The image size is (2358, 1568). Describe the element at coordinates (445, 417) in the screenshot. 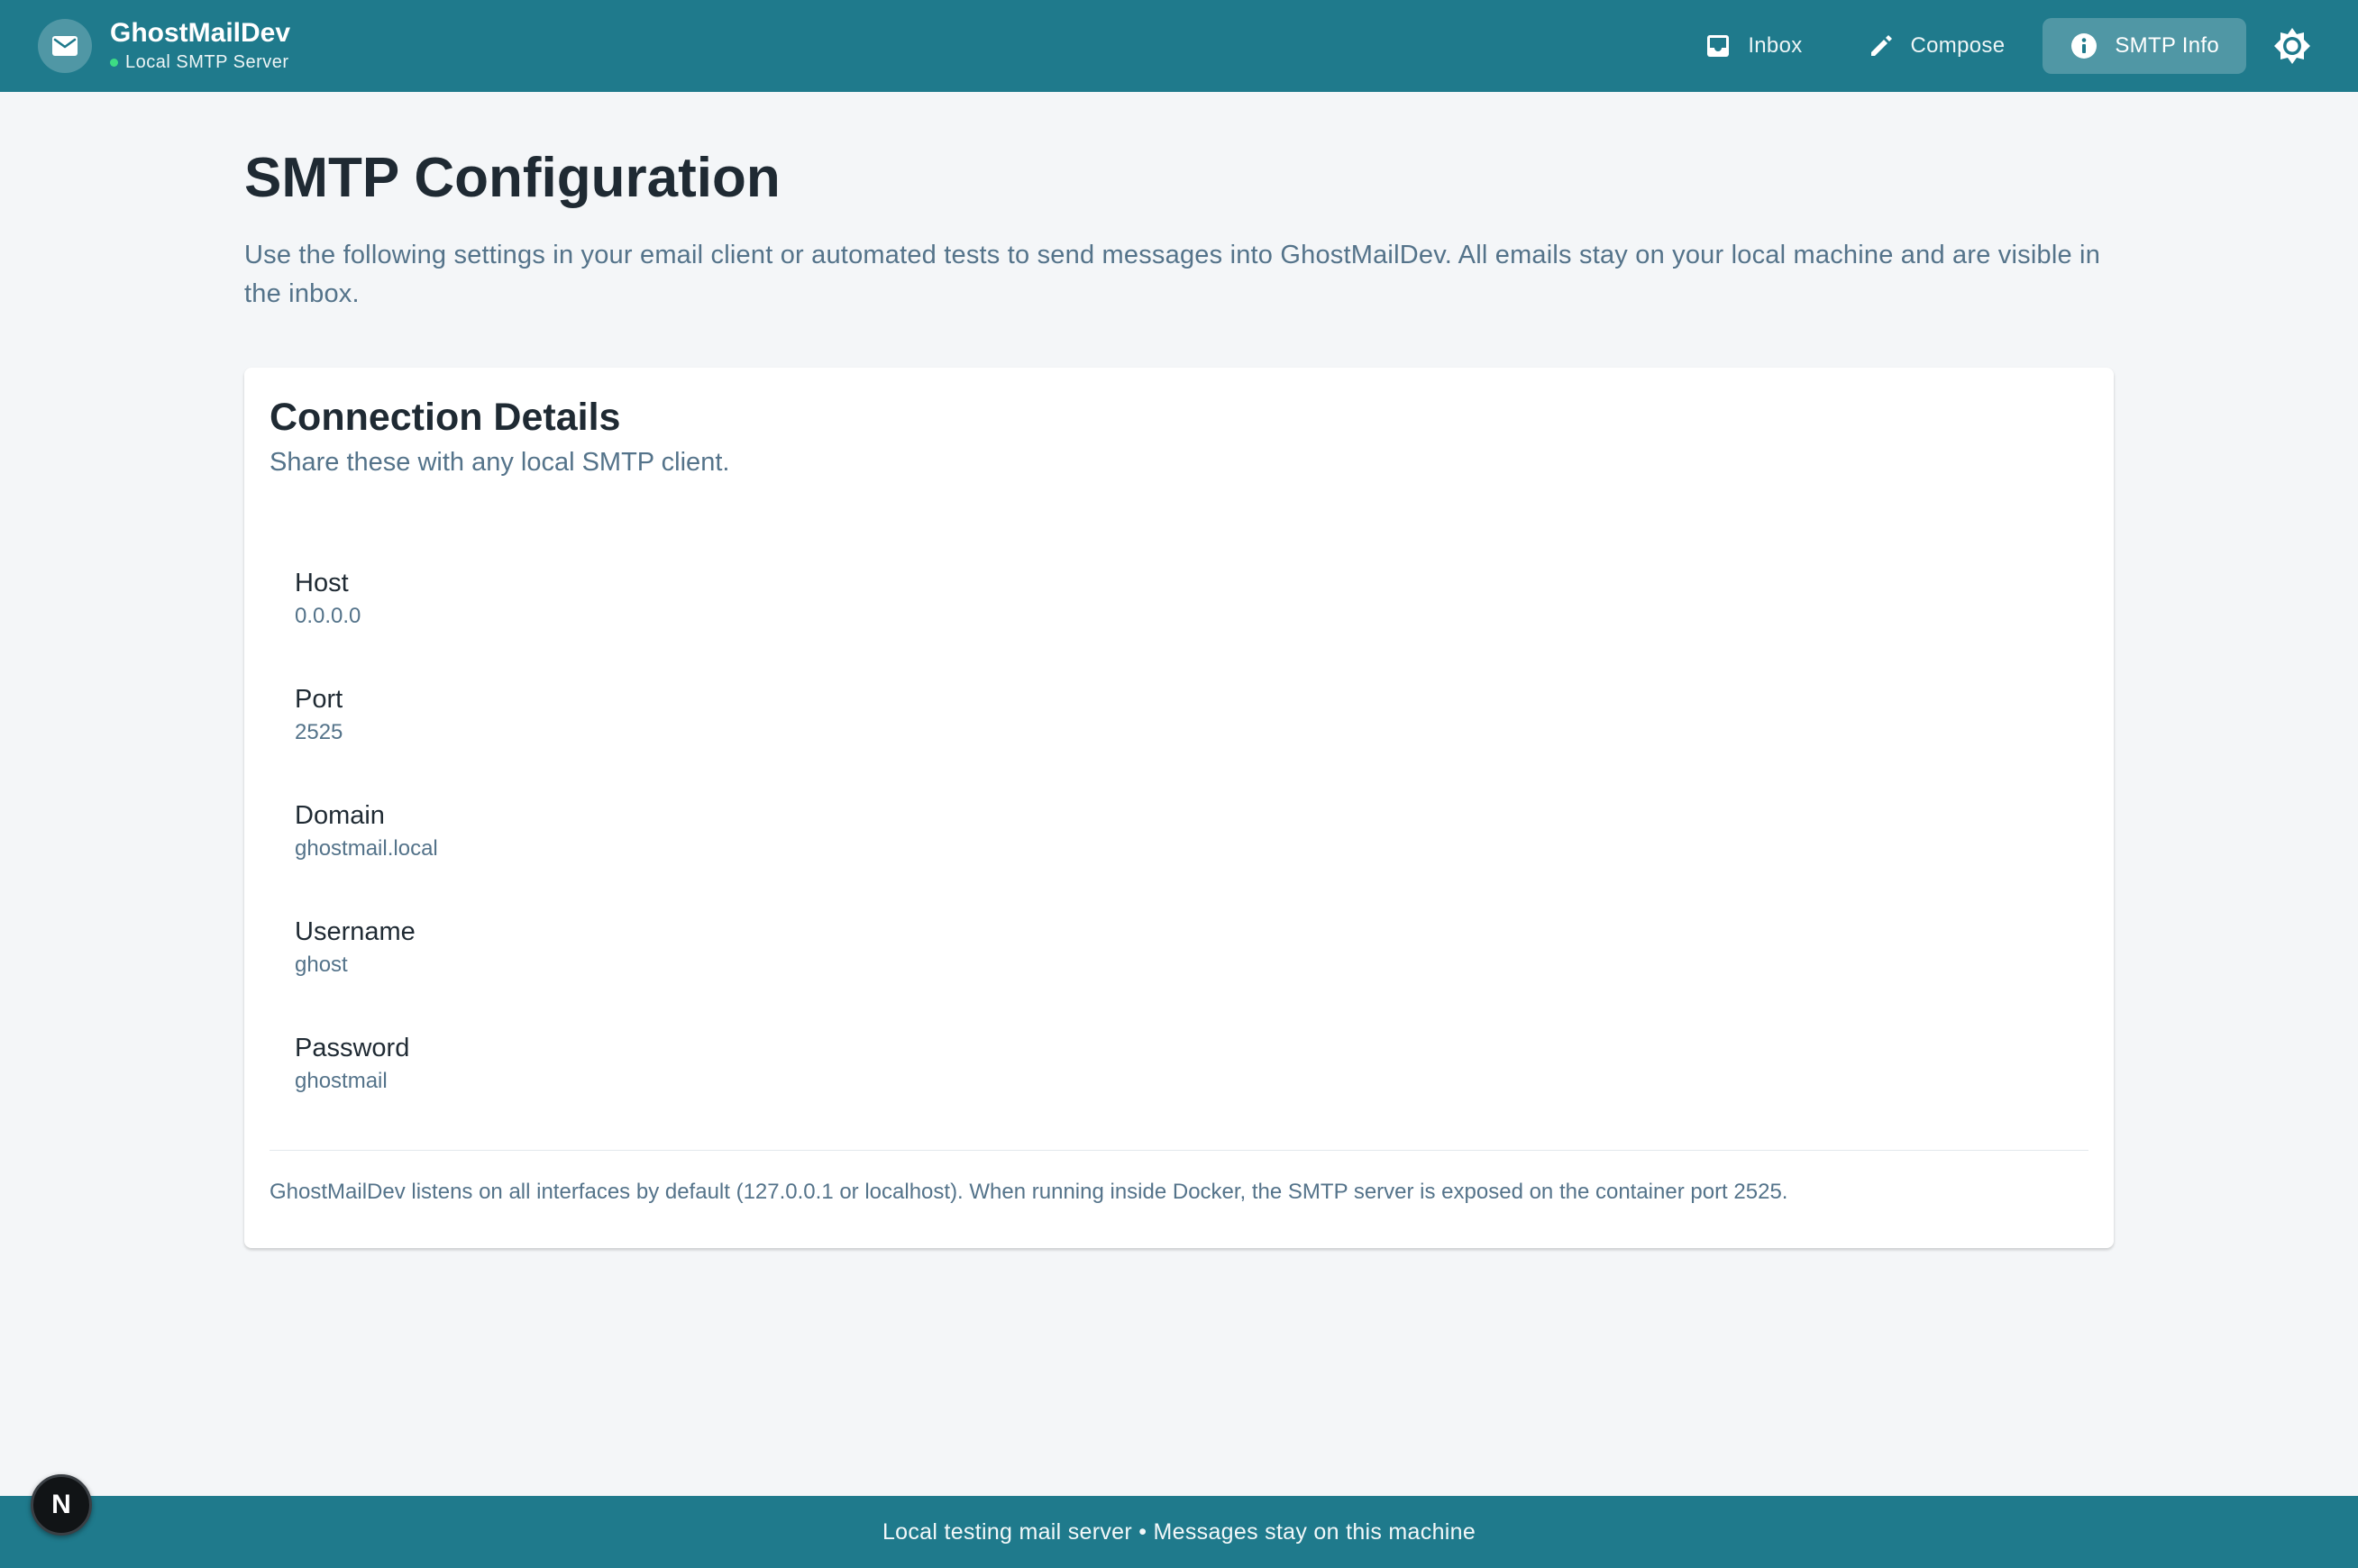

I see `card-title: Connection Details` at that location.